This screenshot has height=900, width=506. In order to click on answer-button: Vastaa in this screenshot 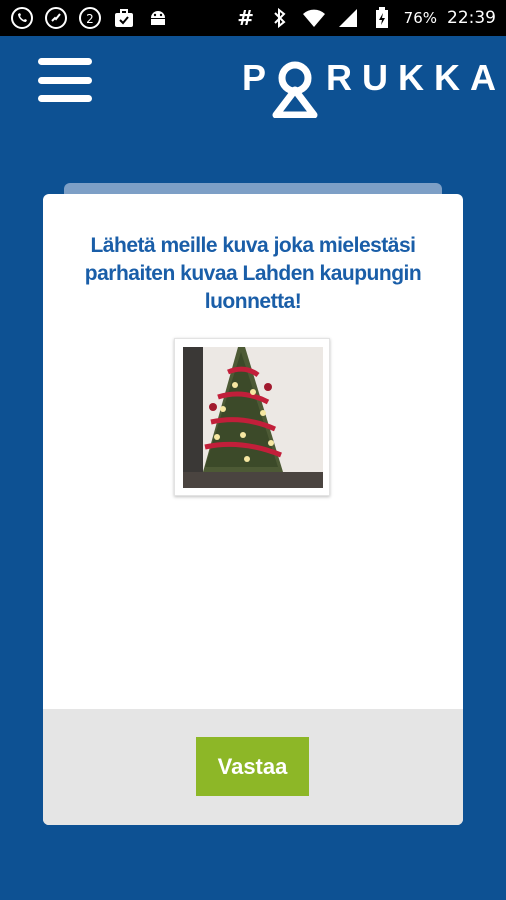, I will do `click(252, 766)`.